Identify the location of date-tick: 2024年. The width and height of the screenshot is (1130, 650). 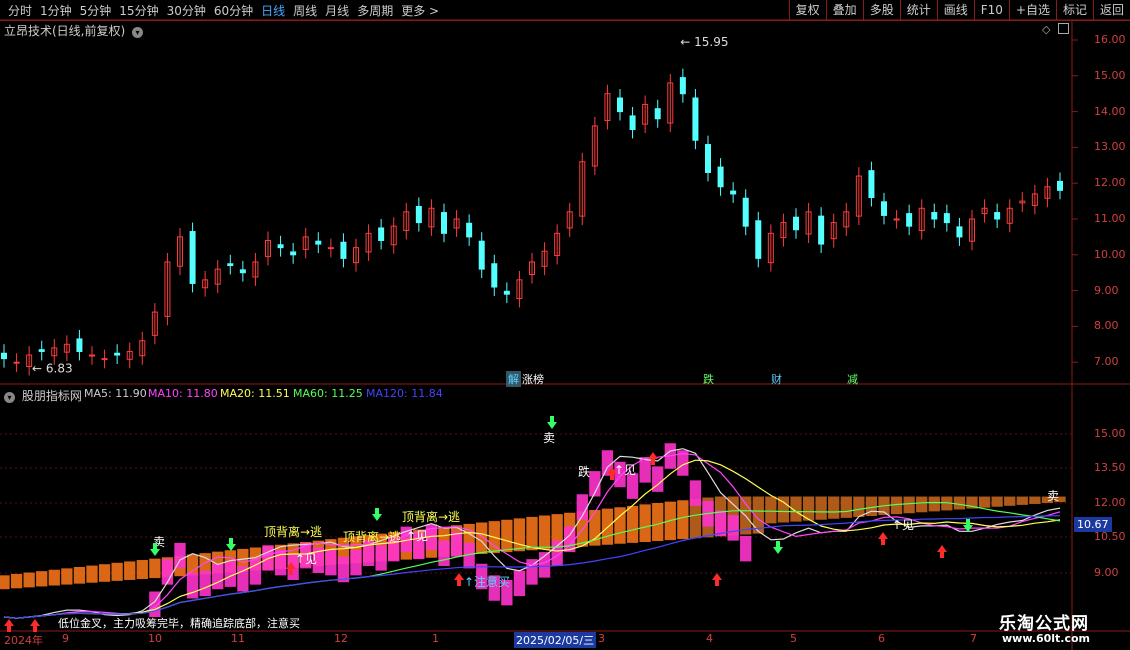
(23, 640).